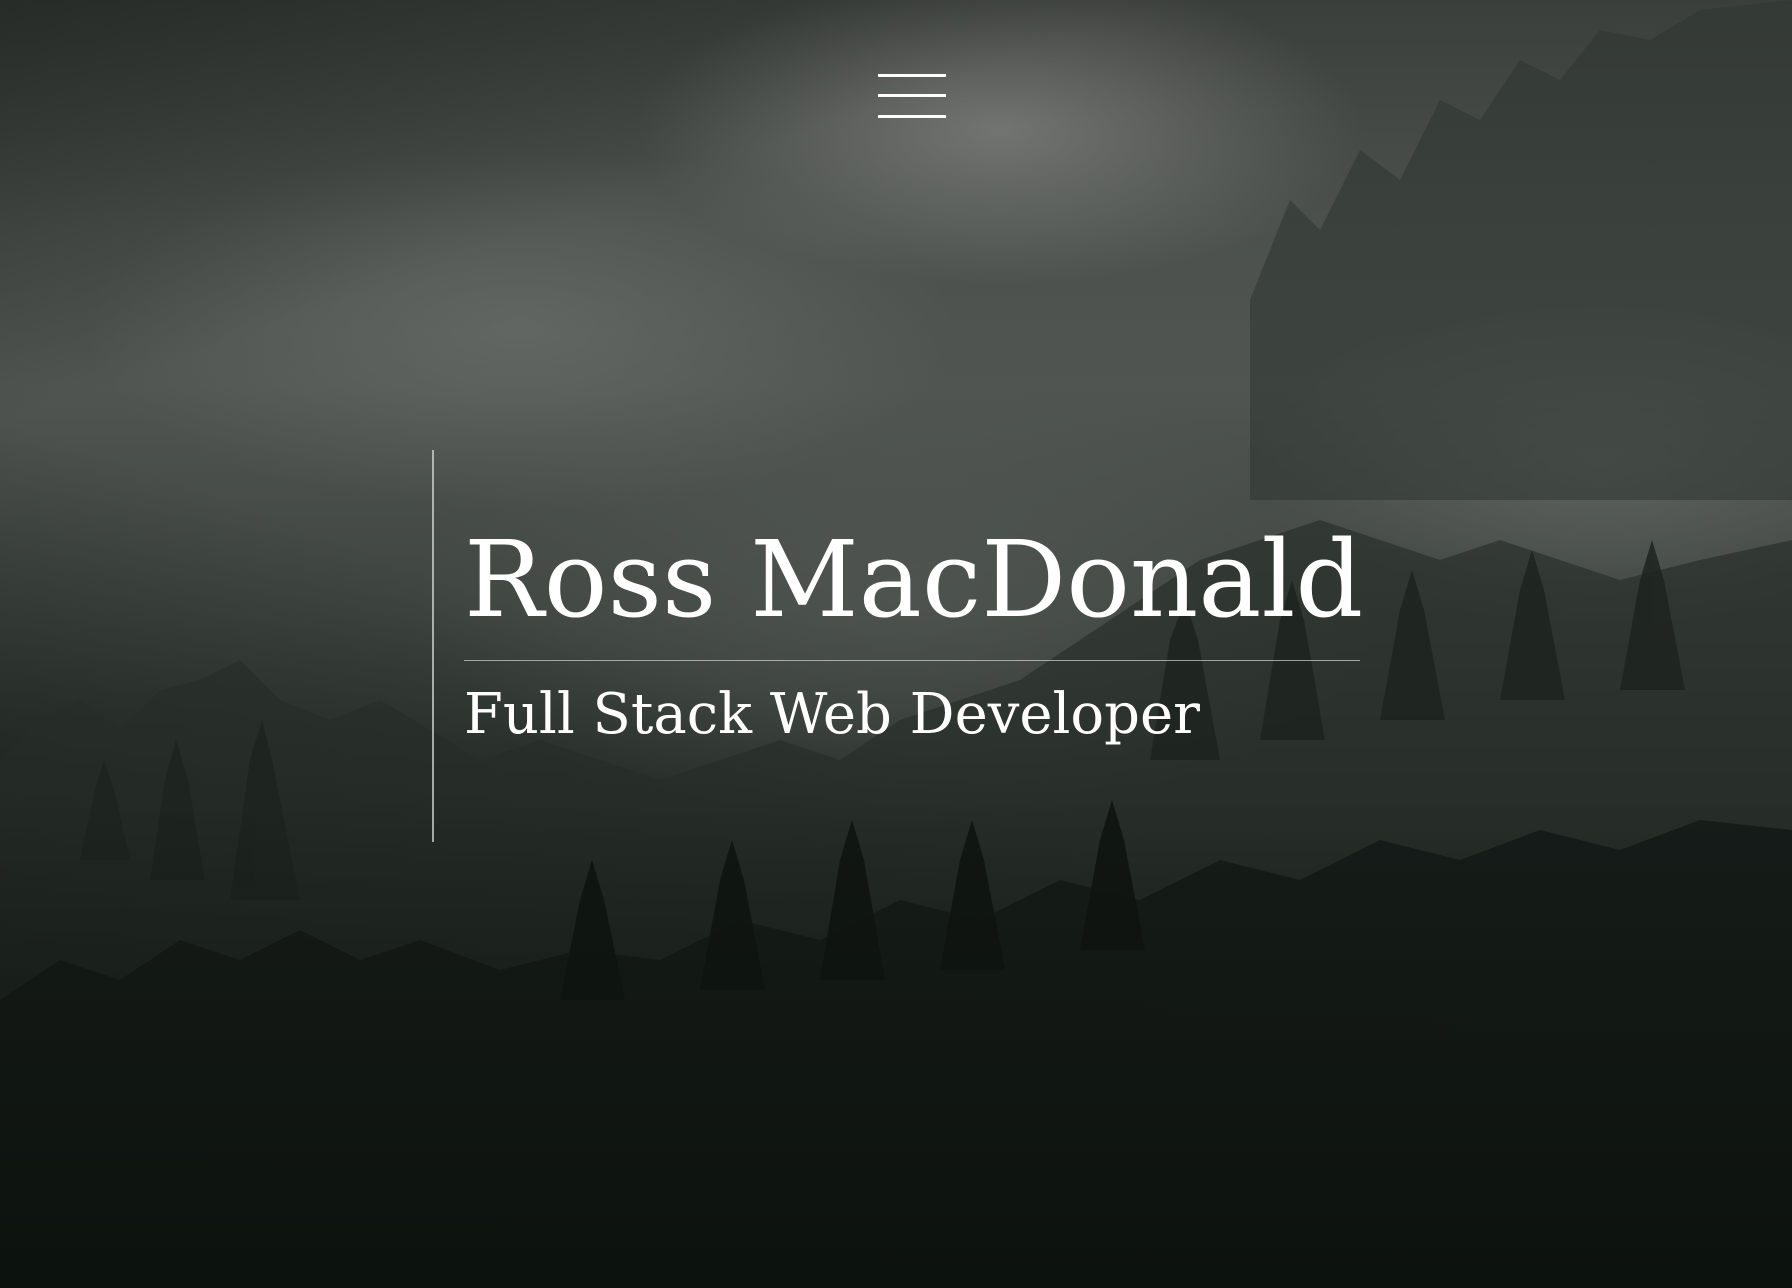 The height and width of the screenshot is (1288, 1792). What do you see at coordinates (832, 714) in the screenshot?
I see `job-title: Full Stack Web Developer` at bounding box center [832, 714].